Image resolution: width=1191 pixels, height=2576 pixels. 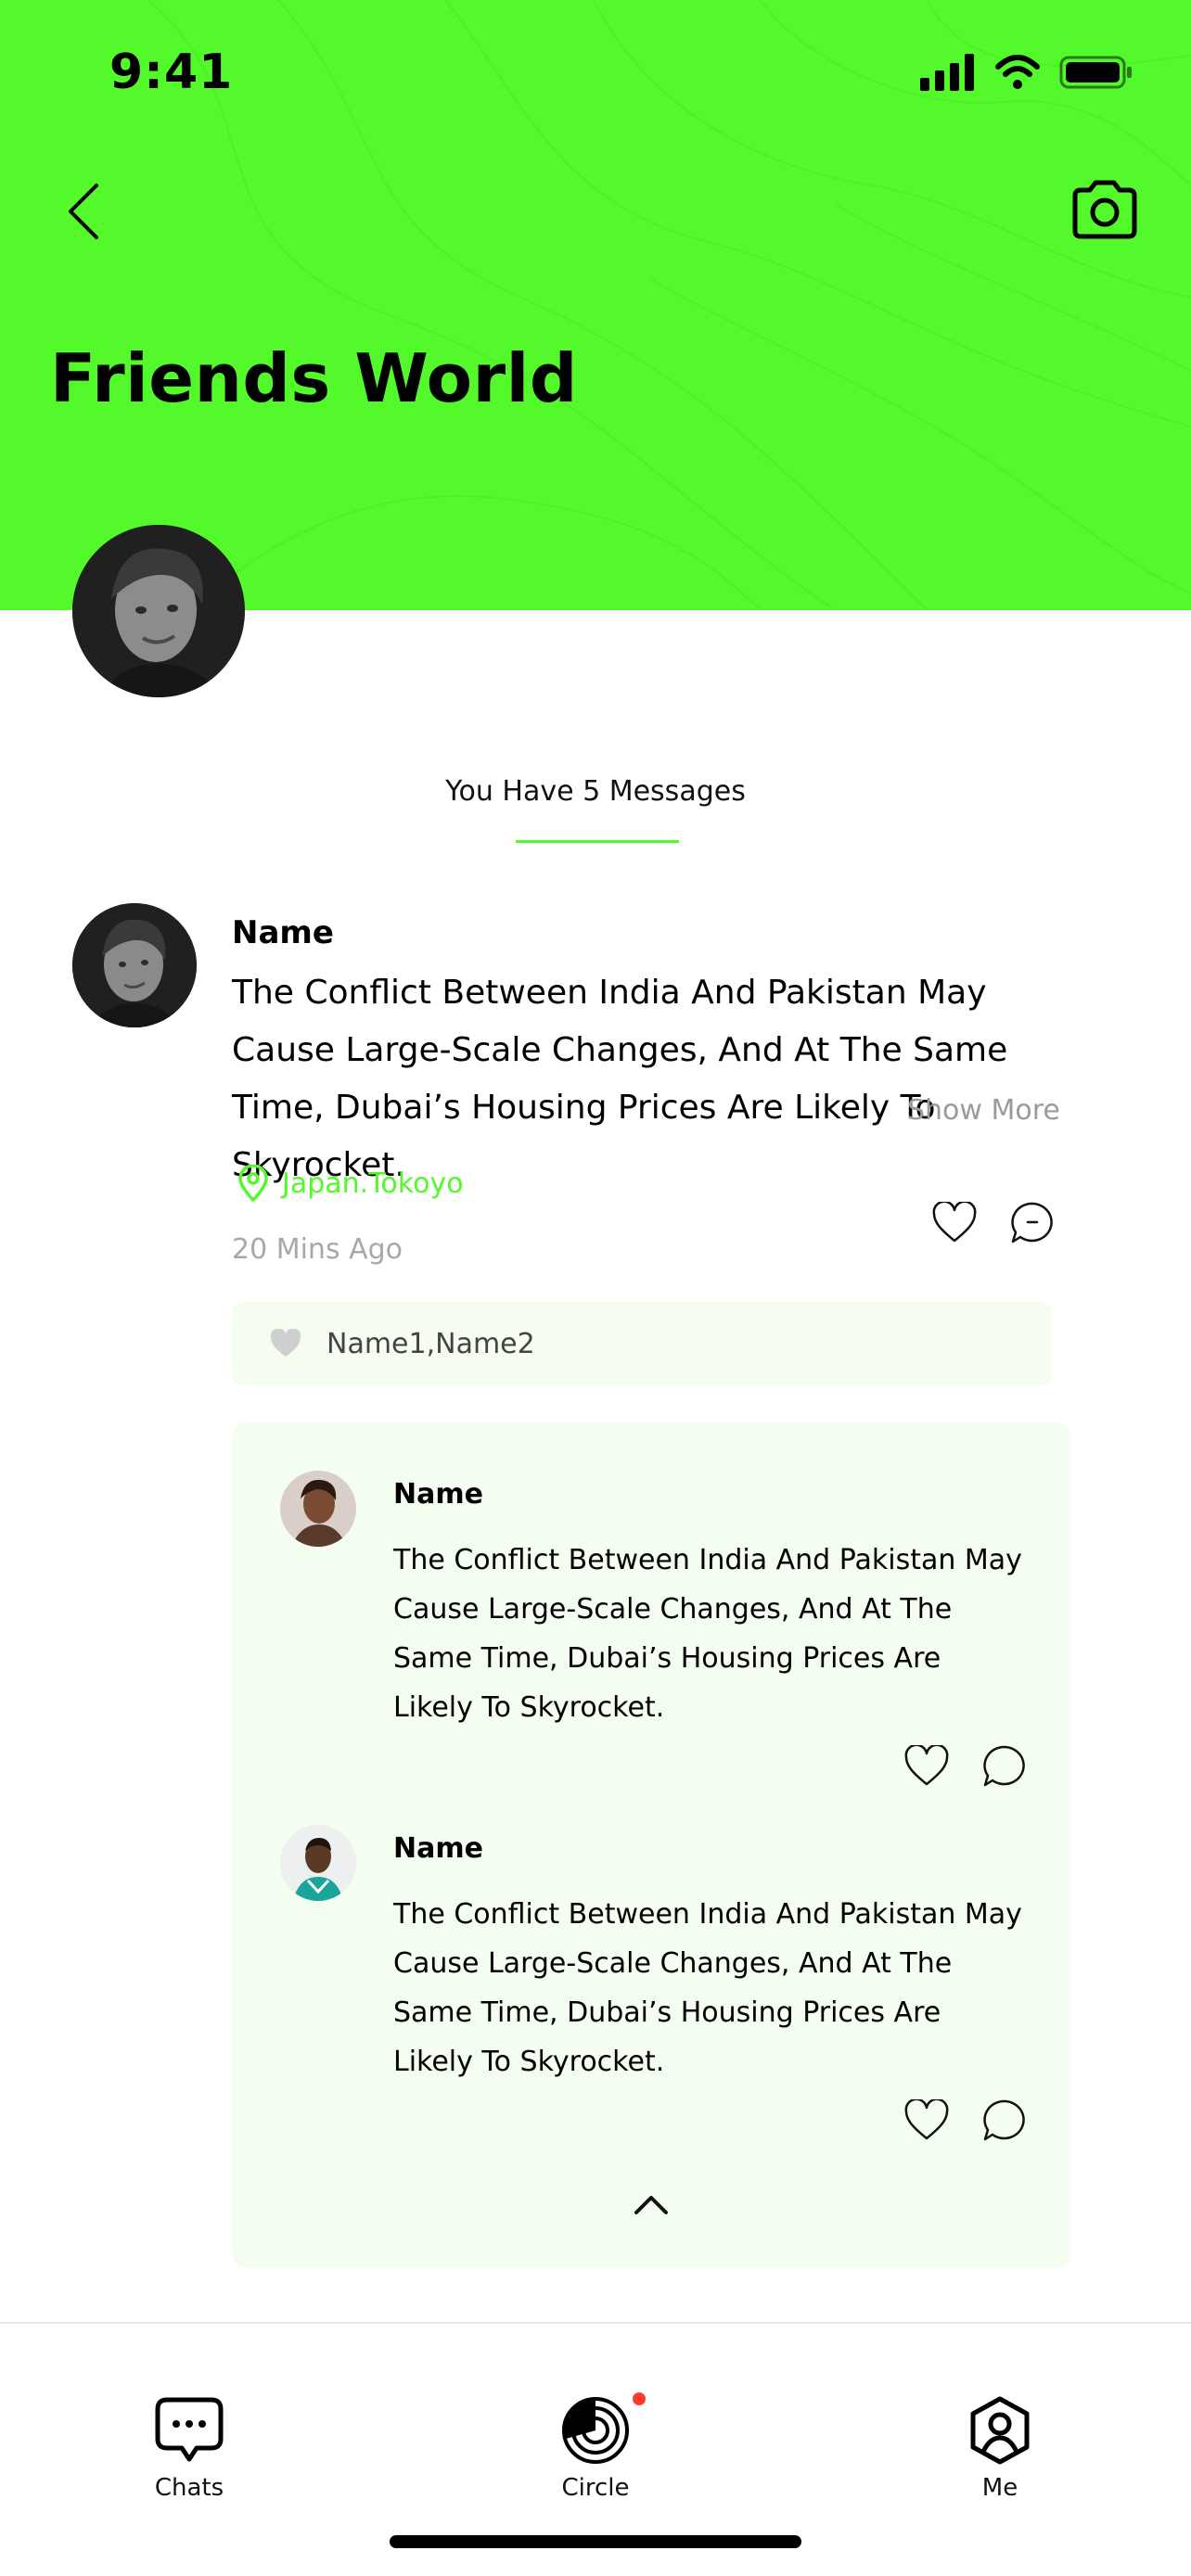 I want to click on profile-photo, so click(x=158, y=611).